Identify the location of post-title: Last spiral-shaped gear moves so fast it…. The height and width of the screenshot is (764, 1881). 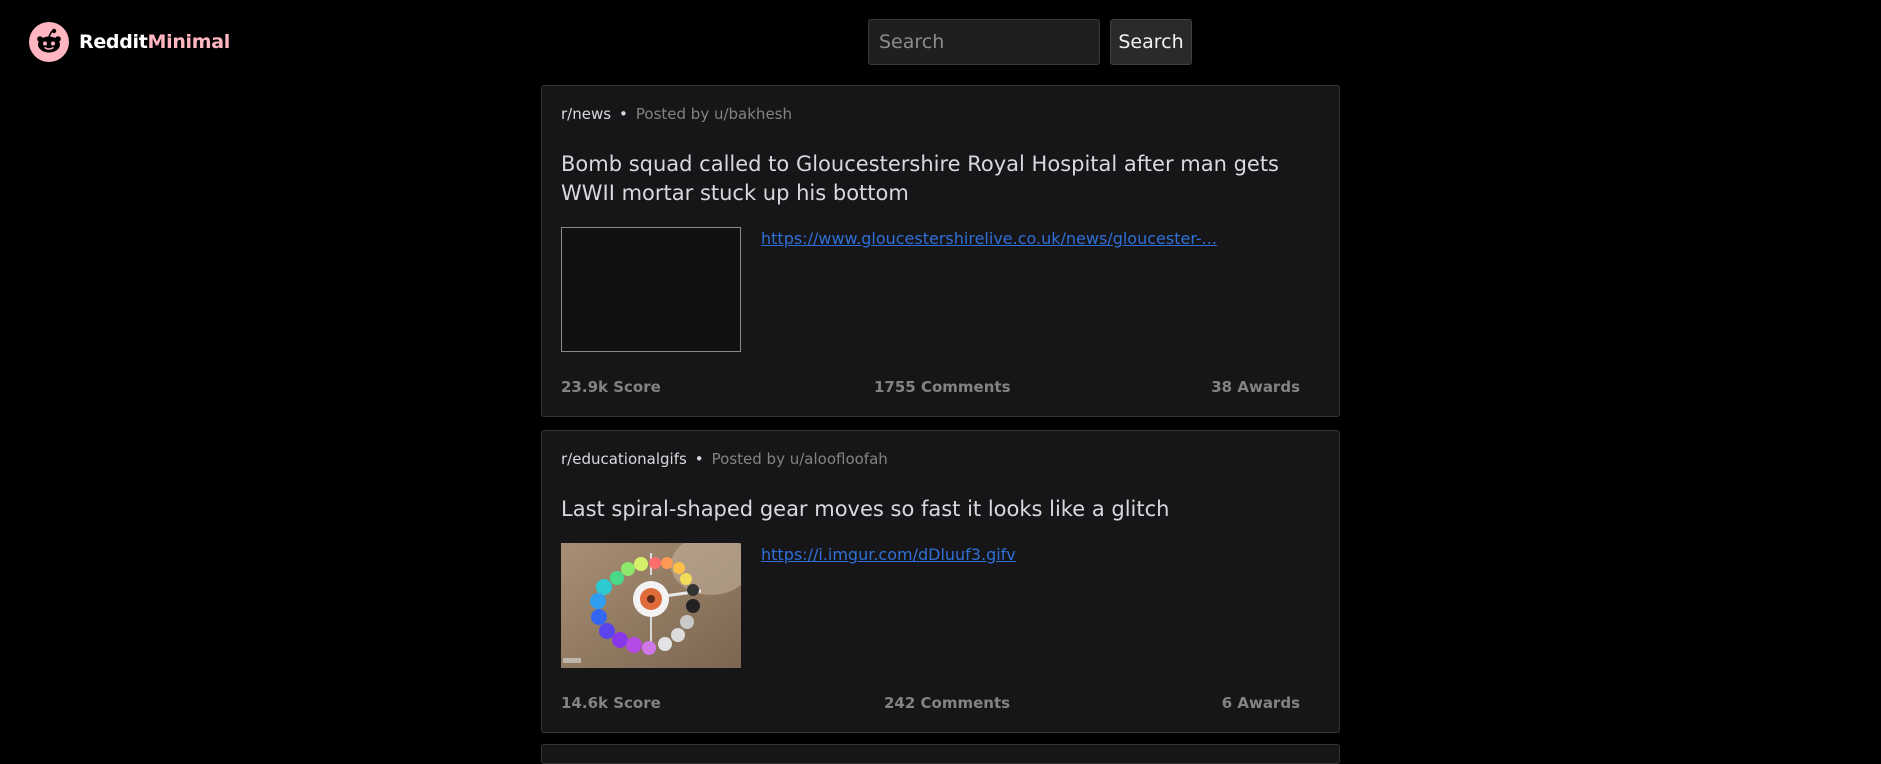
(931, 509).